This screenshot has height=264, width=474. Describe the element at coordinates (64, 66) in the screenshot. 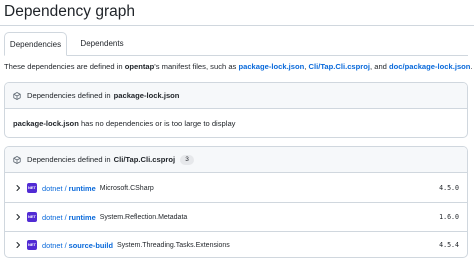

I see `intro-prefix: These dependencies are defined in` at that location.